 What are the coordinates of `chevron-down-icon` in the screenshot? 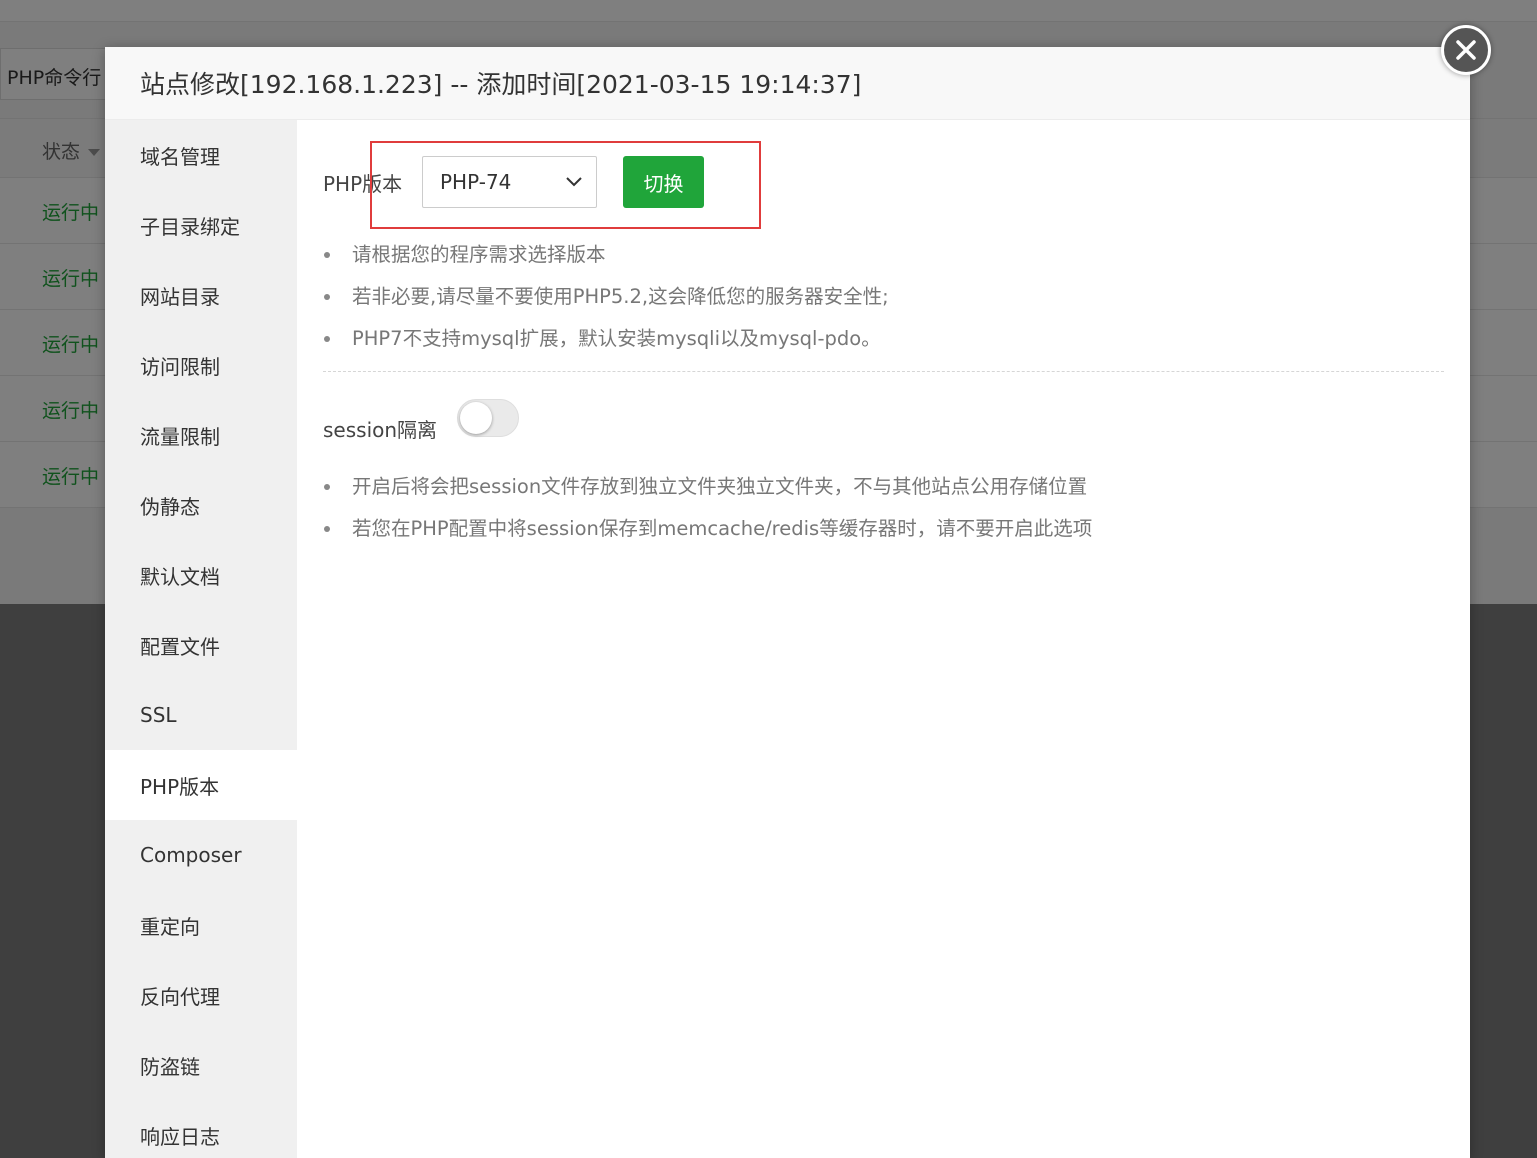 It's located at (574, 182).